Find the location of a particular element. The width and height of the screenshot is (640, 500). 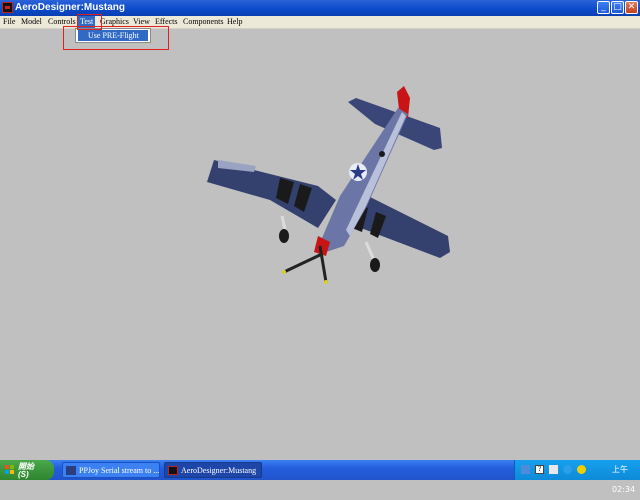

tray-keyboard-icon is located at coordinates (525, 469).